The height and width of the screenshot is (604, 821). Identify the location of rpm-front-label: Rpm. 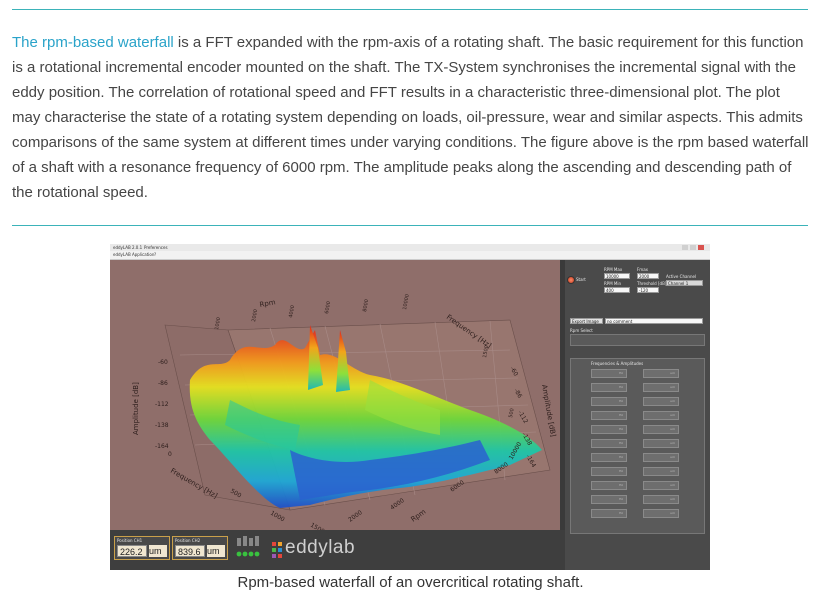
(419, 516).